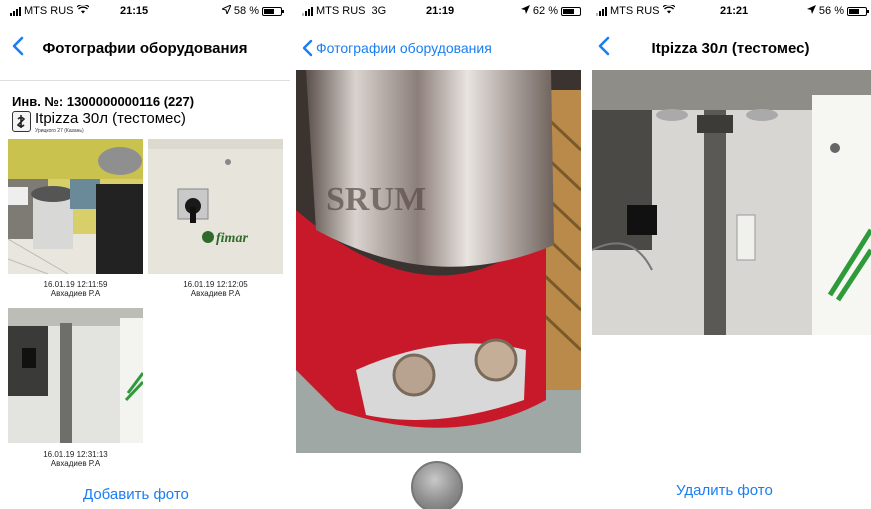 This screenshot has height=509, width=871. I want to click on status-bar: MTS RUS 3G 21:19 62 %, so click(438, 11).